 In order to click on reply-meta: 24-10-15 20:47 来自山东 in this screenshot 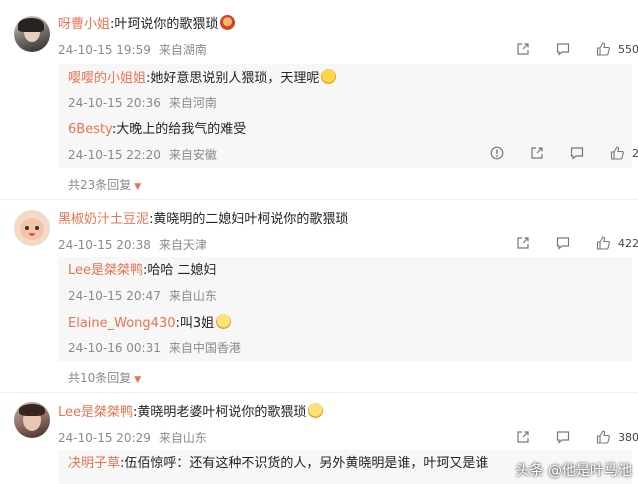, I will do `click(142, 295)`.